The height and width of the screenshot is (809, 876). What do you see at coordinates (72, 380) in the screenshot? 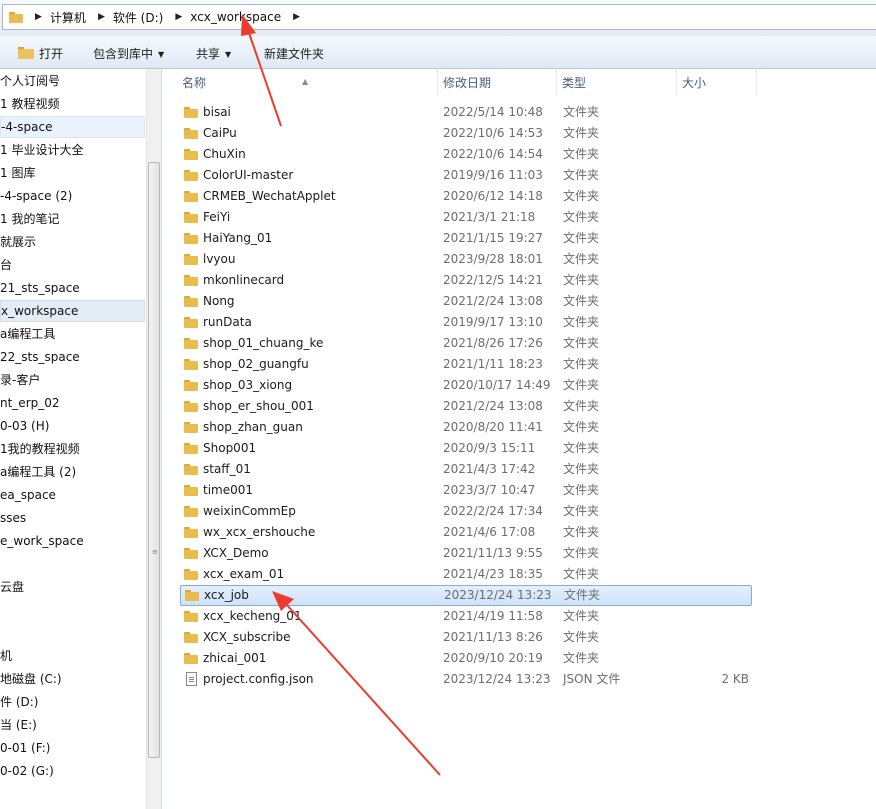
I see `nav-item: 录-客户` at bounding box center [72, 380].